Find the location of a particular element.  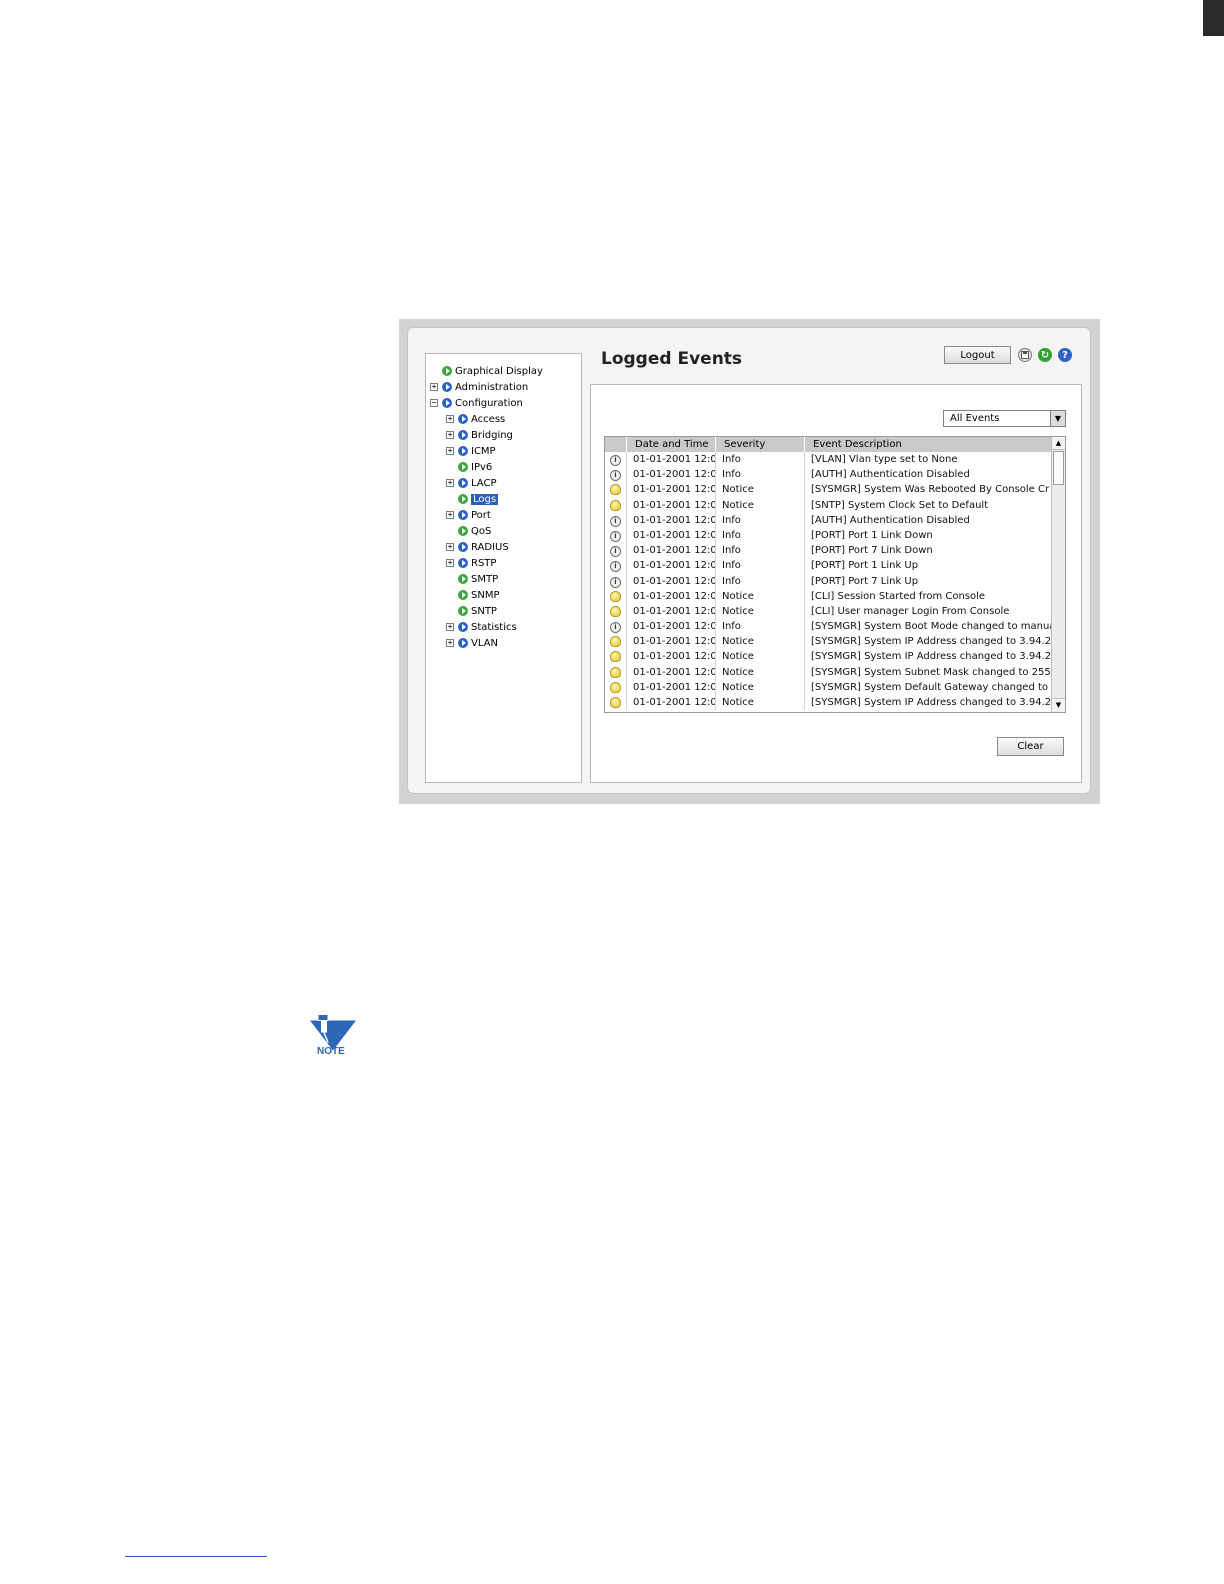

sidebar-item-access: + Access is located at coordinates (476, 419).